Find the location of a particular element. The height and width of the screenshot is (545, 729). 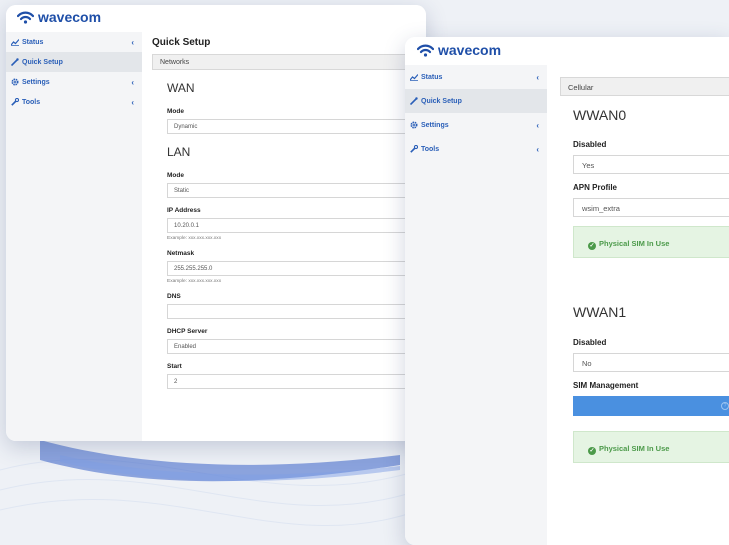

lan-mode-select: Static is located at coordinates (296, 190).